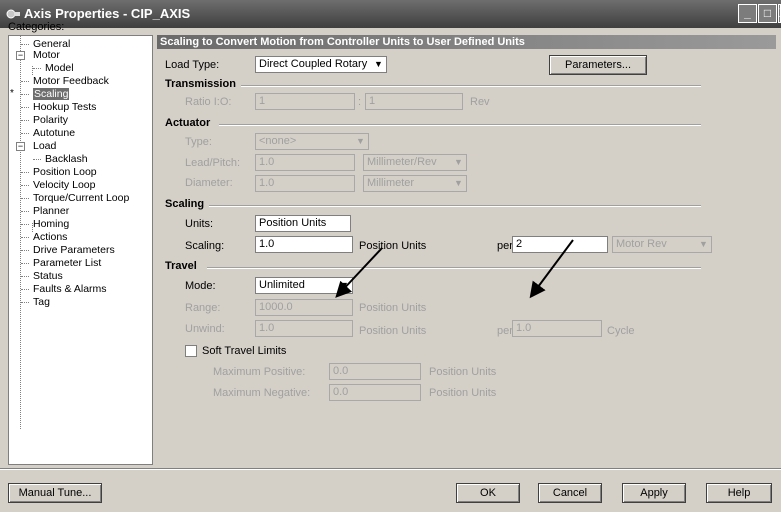  Describe the element at coordinates (375, 371) in the screenshot. I see `max-positive-field: 0.0` at that location.